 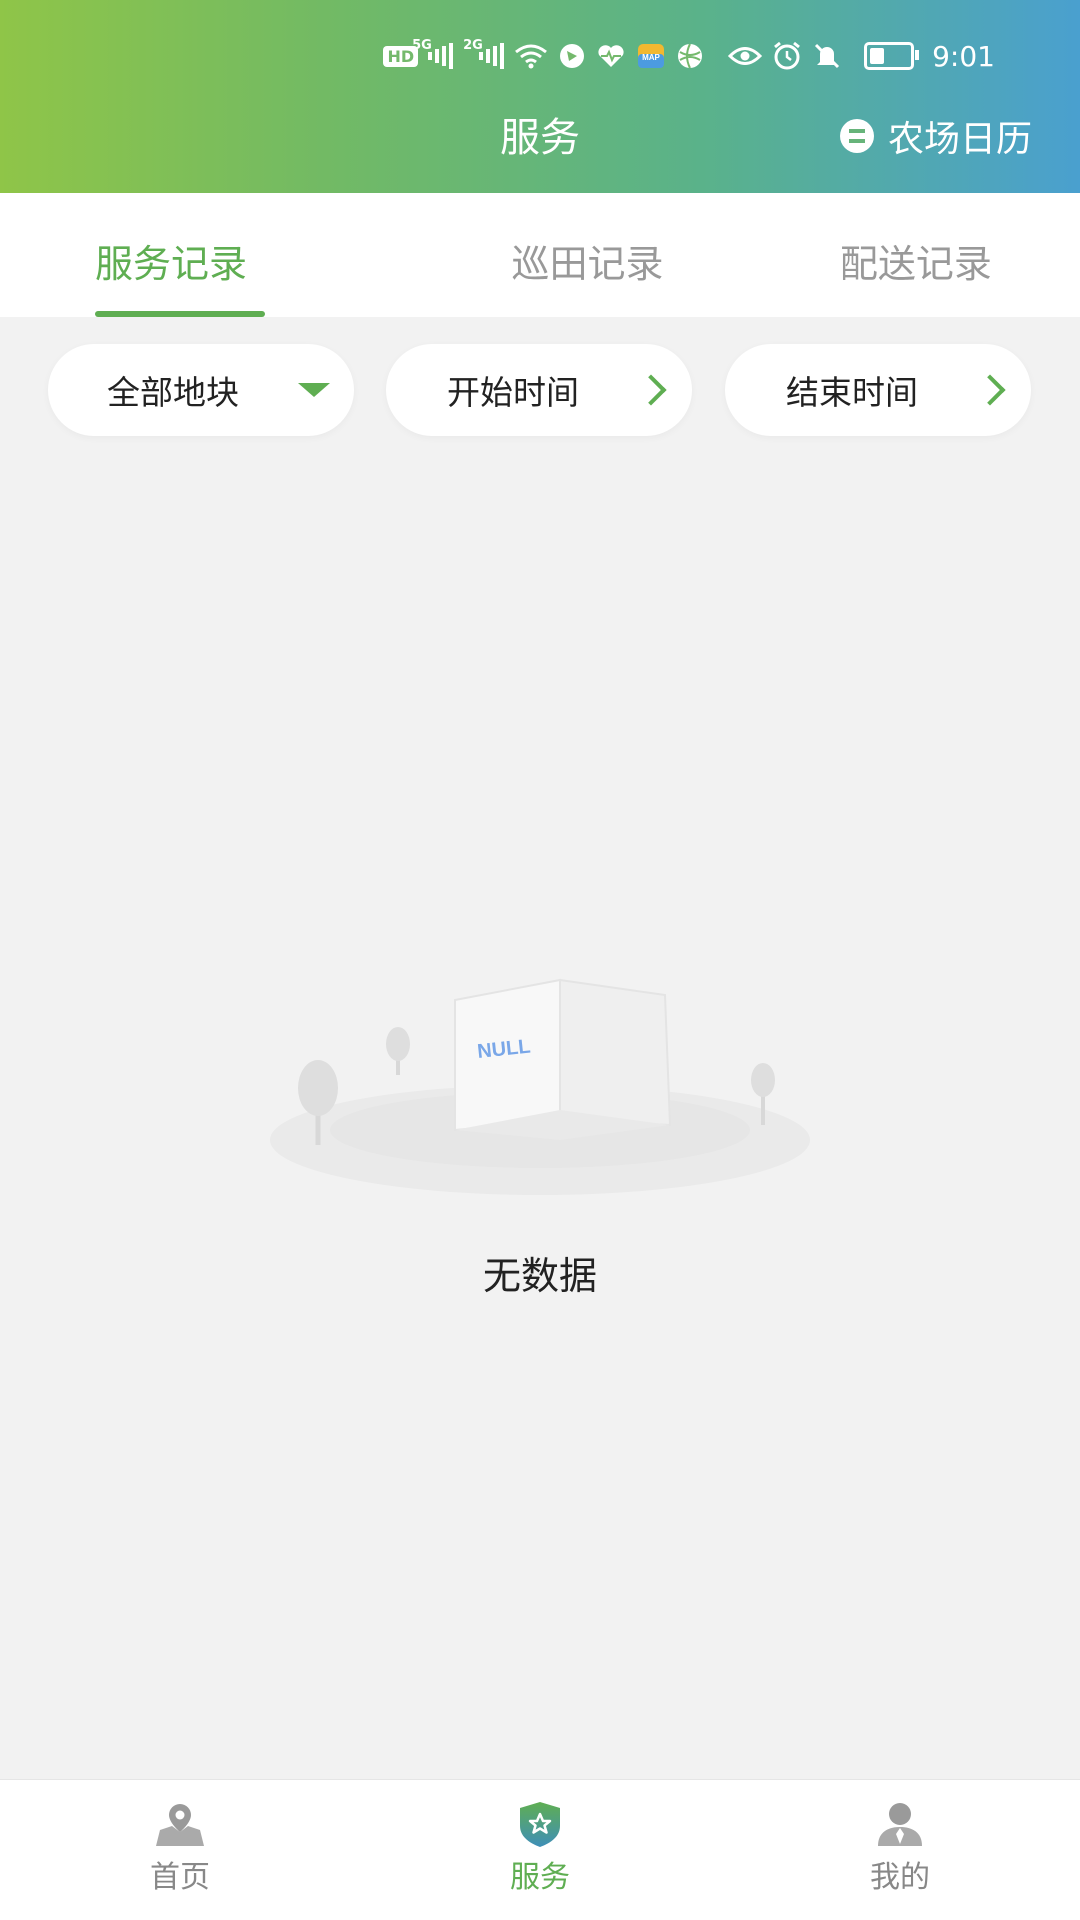 I want to click on wifi-icon, so click(x=531, y=56).